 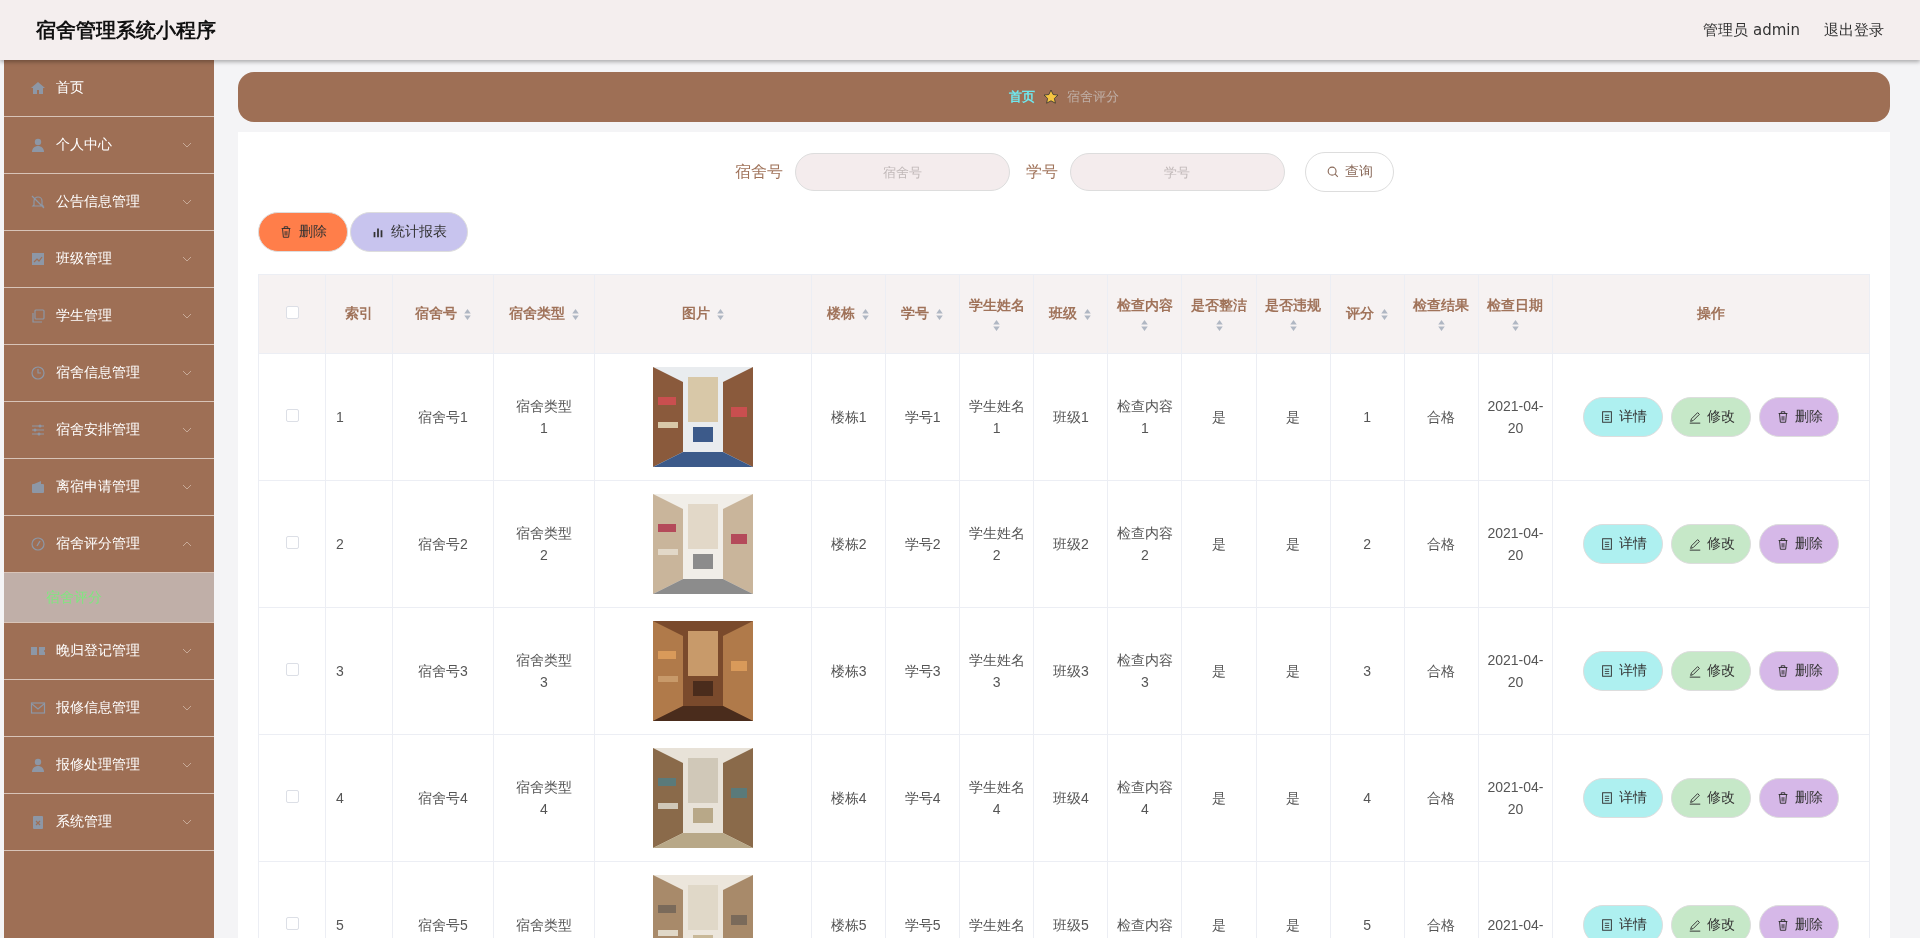 What do you see at coordinates (1349, 172) in the screenshot?
I see `search-button: 查询` at bounding box center [1349, 172].